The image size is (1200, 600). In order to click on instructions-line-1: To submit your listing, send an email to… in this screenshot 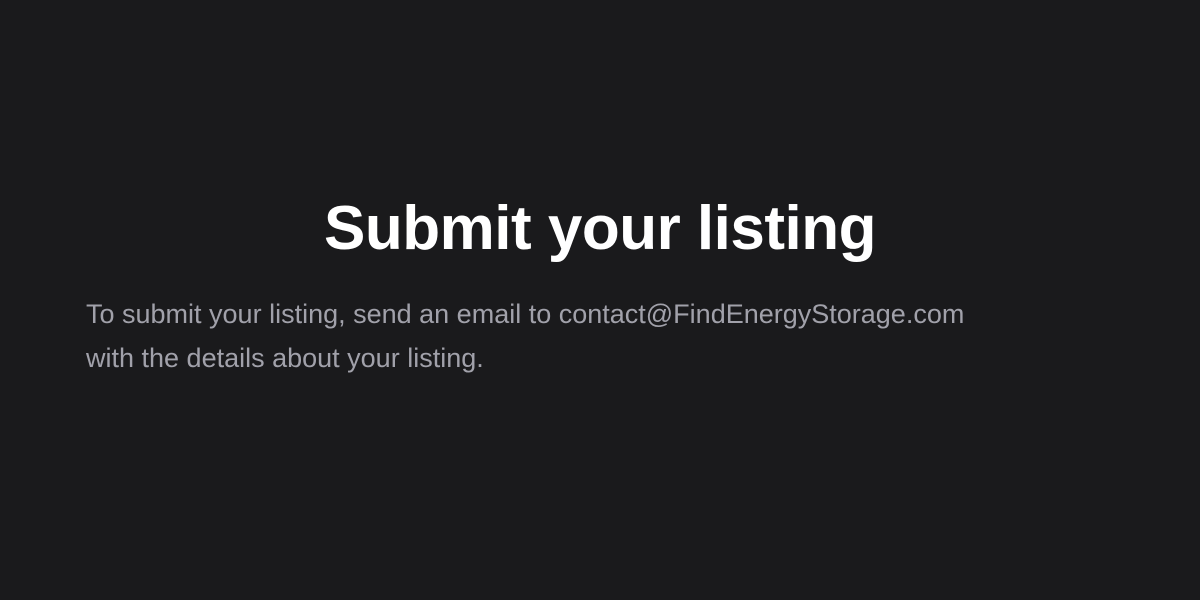, I will do `click(525, 314)`.